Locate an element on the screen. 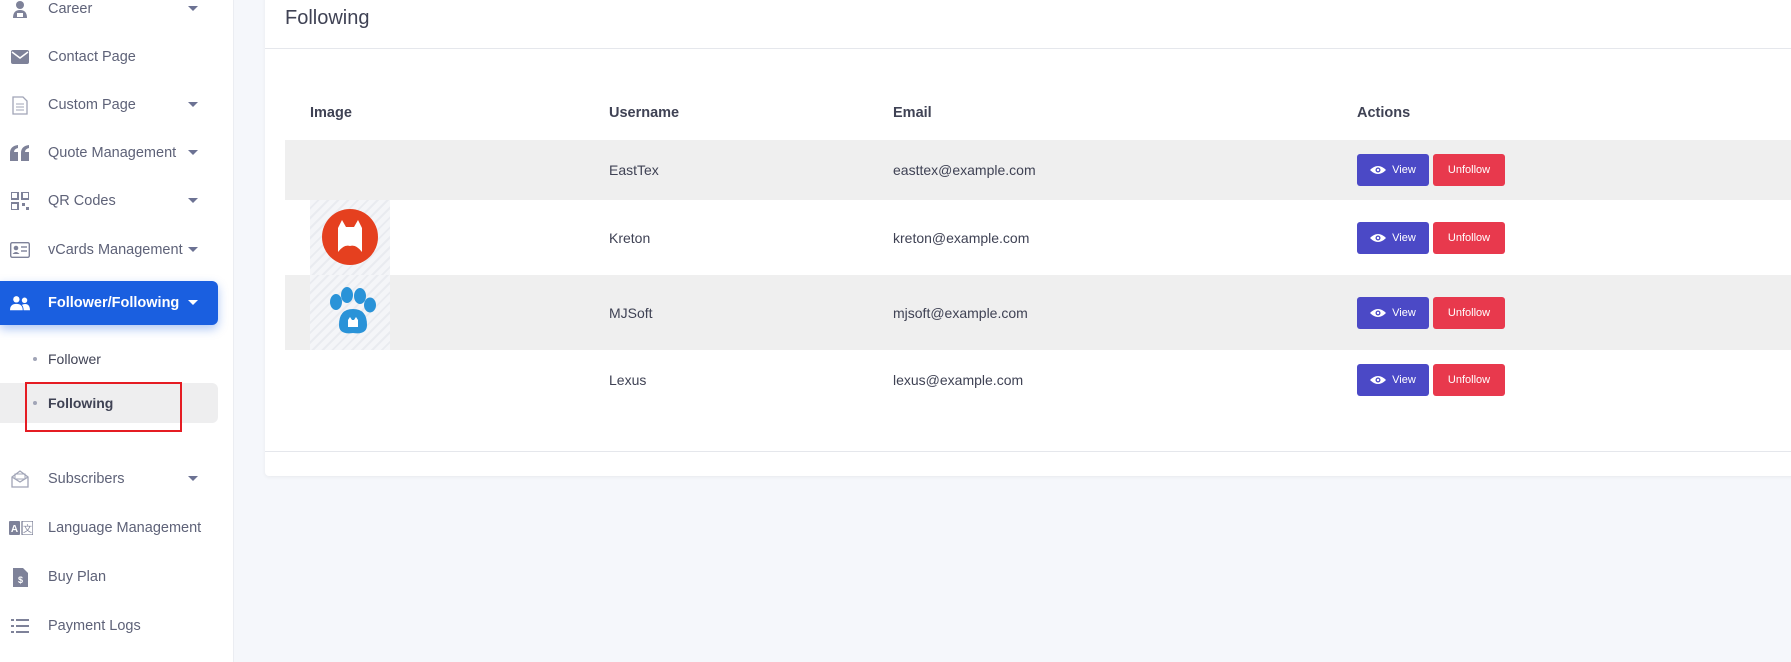  email-cell: lexus@example.com is located at coordinates (958, 380).